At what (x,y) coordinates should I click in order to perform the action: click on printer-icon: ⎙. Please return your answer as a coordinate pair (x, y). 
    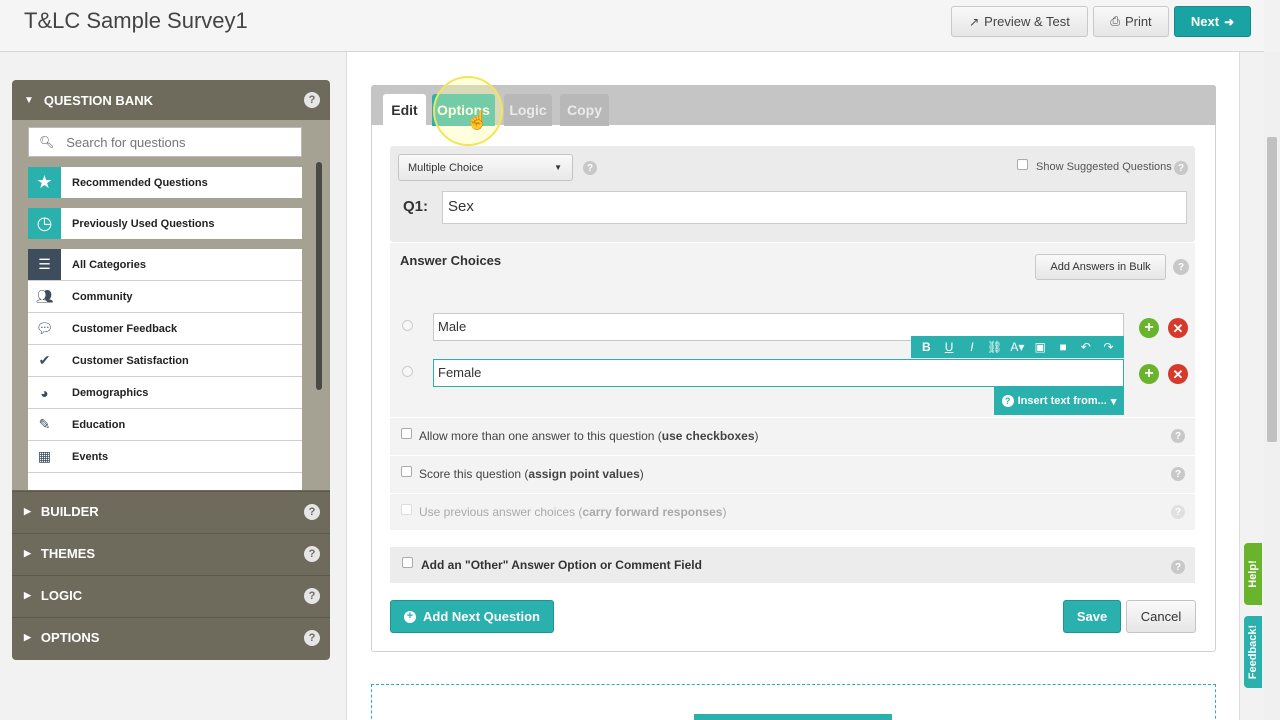
    Looking at the image, I should click on (1115, 21).